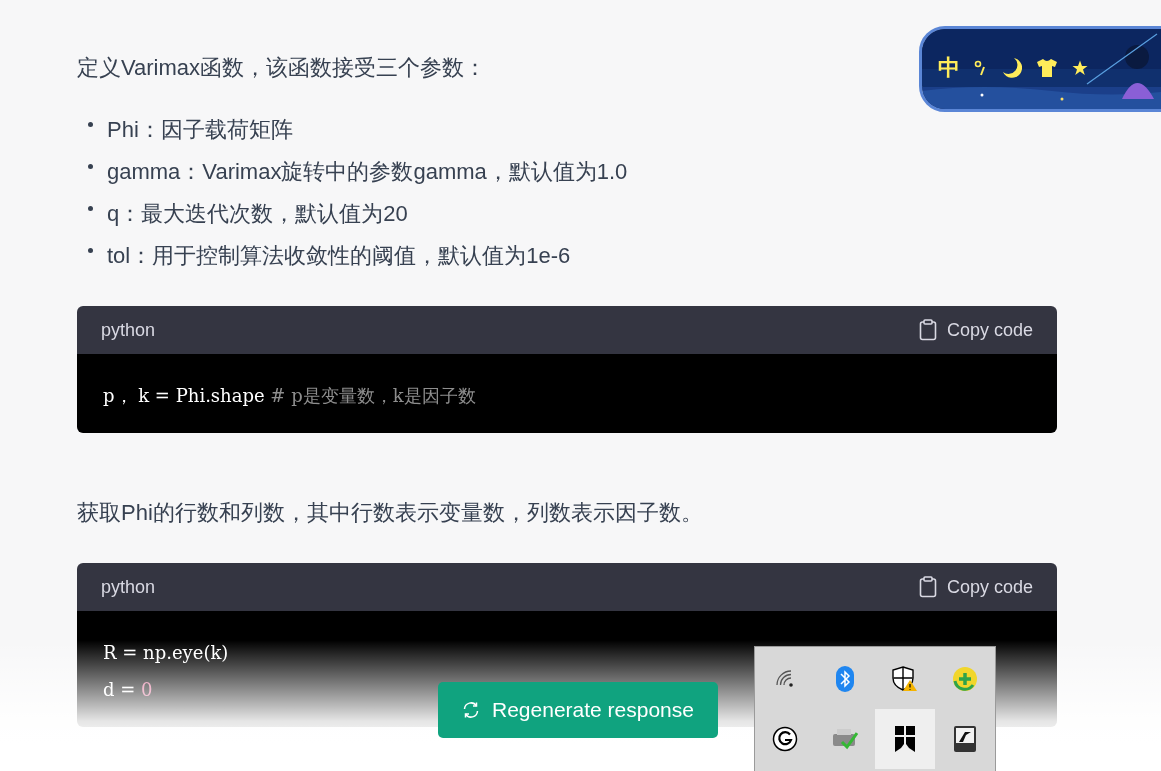 This screenshot has width=1161, height=771. I want to click on punctuation-icon, so click(981, 68).